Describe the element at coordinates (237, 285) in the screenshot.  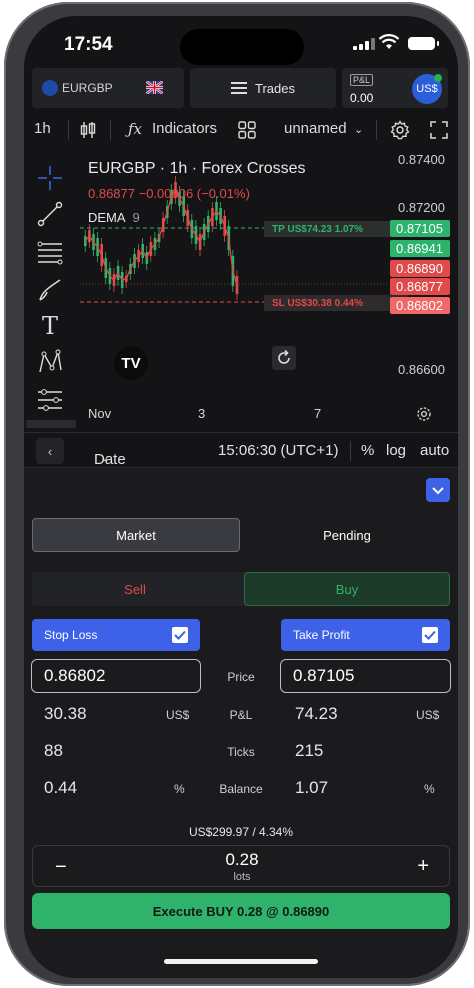
I see `candle-body` at that location.